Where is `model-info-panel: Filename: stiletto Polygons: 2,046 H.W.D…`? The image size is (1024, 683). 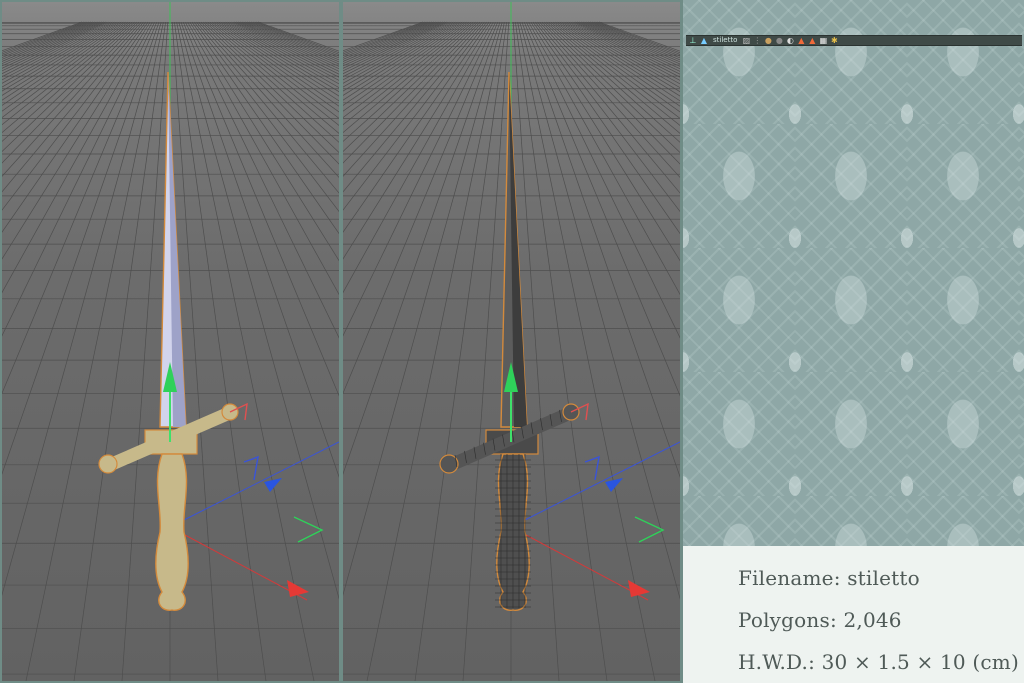 model-info-panel: Filename: stiletto Polygons: 2,046 H.W.D… is located at coordinates (853, 614).